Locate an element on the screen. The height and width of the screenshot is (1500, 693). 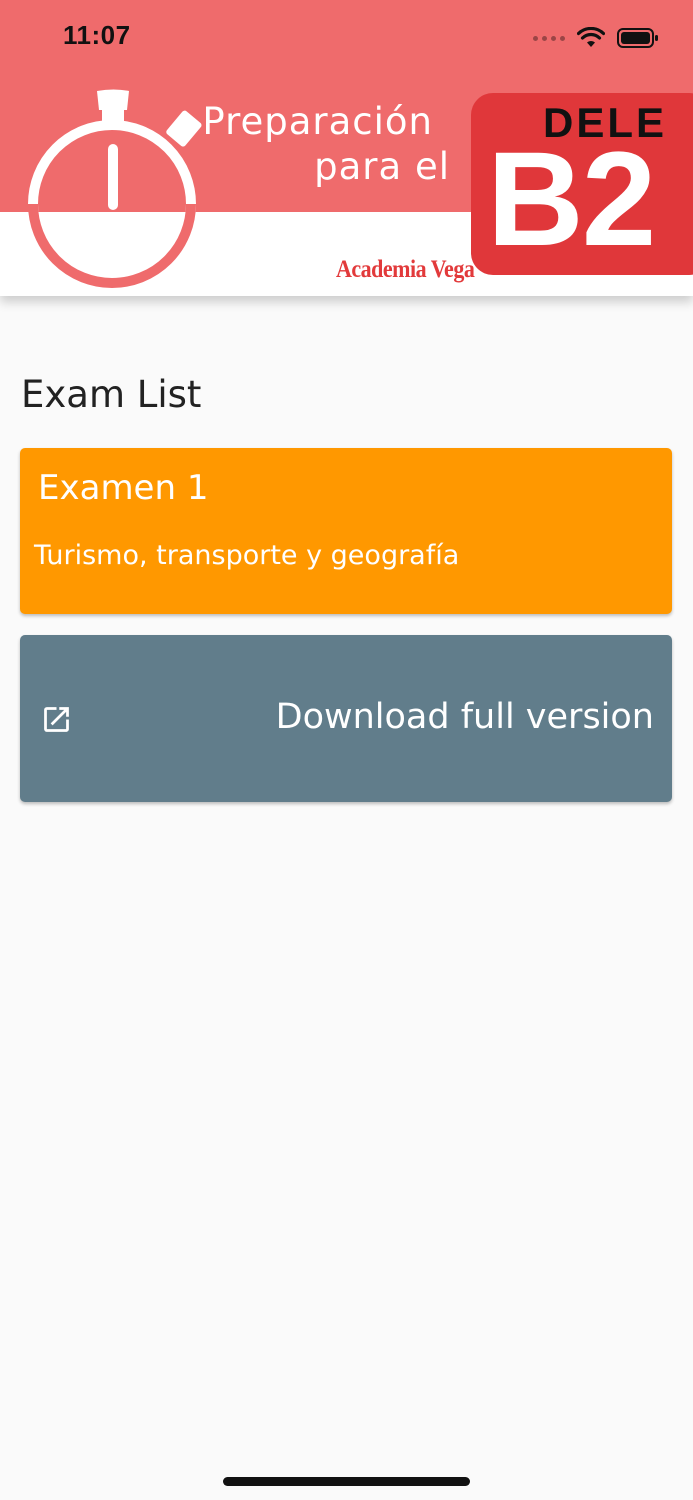
level-label: B2 is located at coordinates (571, 199).